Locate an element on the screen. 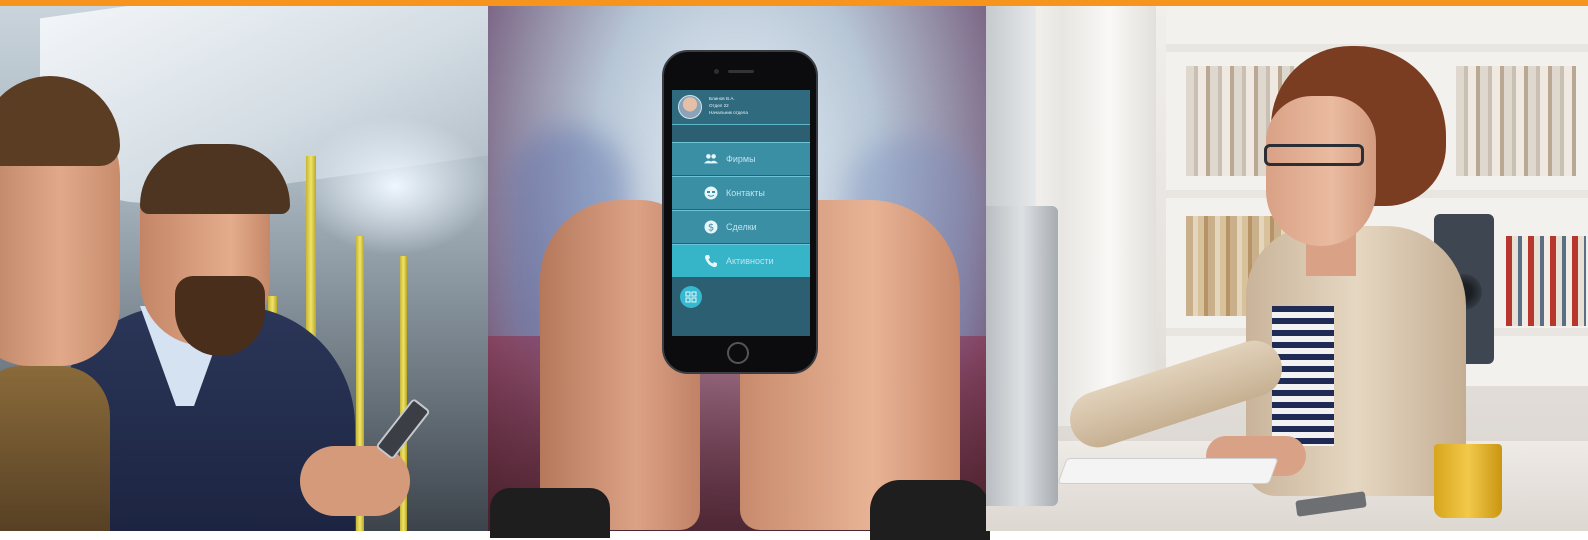 Image resolution: width=1588 pixels, height=540 pixels. phone-icon is located at coordinates (710, 261).